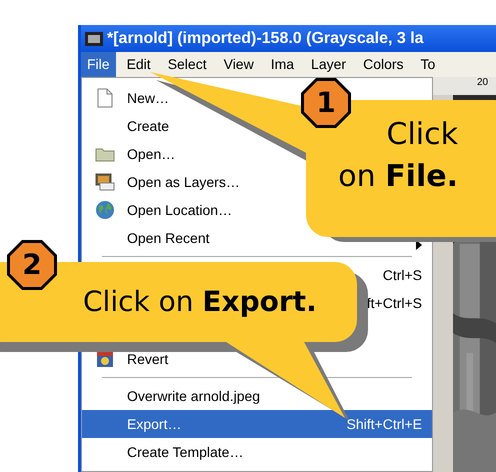  I want to click on shortcut-label: Shift+Ctrl+E, so click(384, 424).